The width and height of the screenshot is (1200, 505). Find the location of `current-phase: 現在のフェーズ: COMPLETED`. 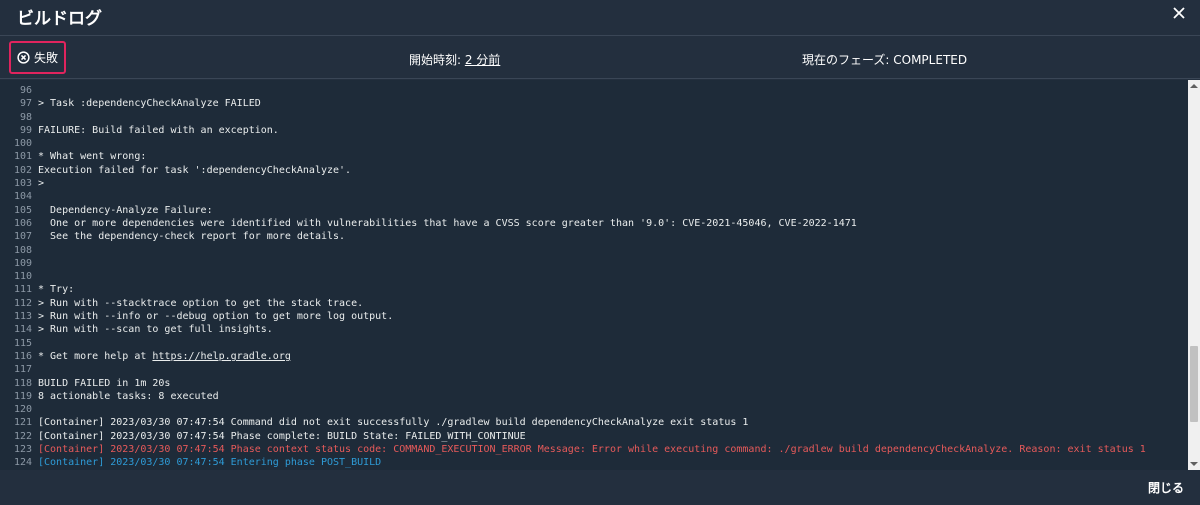

current-phase: 現在のフェーズ: COMPLETED is located at coordinates (885, 60).